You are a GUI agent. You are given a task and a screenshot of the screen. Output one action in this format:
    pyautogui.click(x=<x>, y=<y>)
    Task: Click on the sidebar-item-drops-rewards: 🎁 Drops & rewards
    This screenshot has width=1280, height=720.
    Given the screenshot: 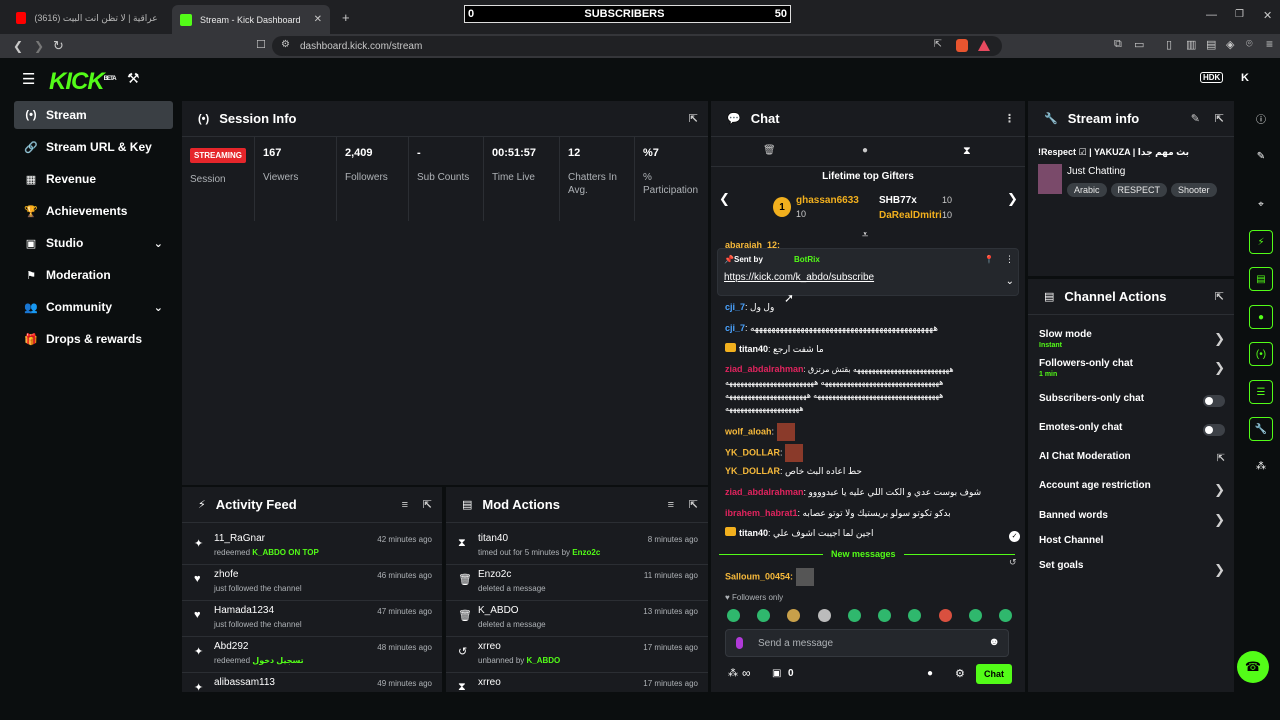 What is the action you would take?
    pyautogui.click(x=93, y=339)
    